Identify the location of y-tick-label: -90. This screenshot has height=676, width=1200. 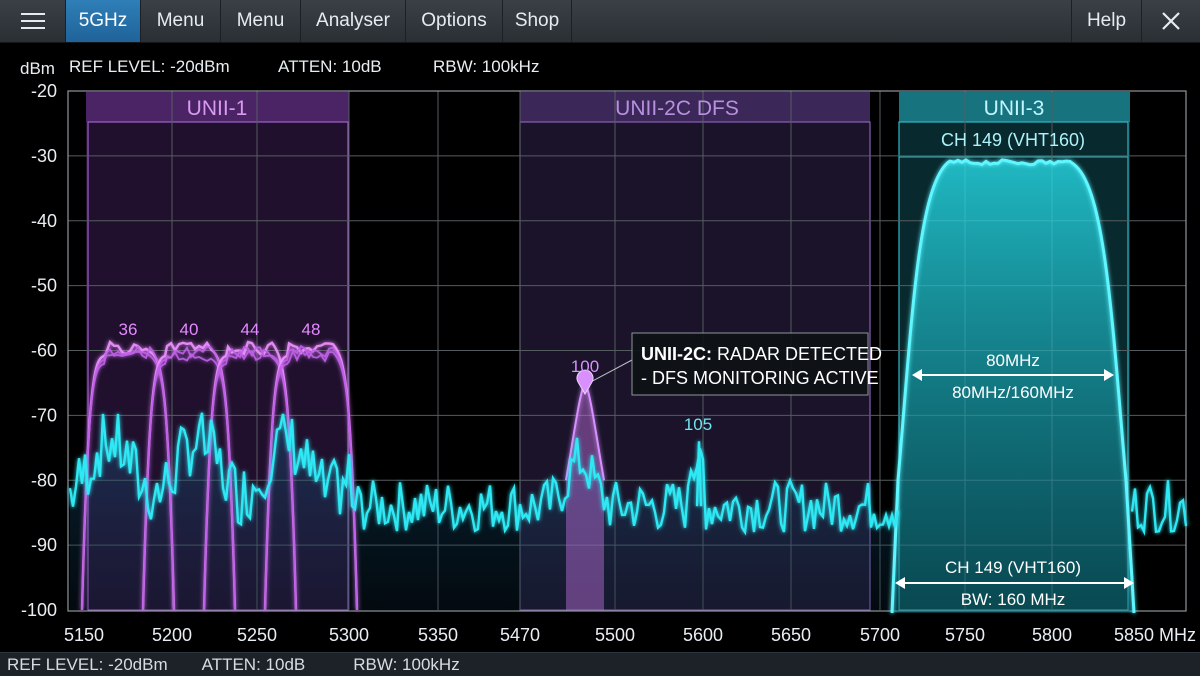
(44, 545).